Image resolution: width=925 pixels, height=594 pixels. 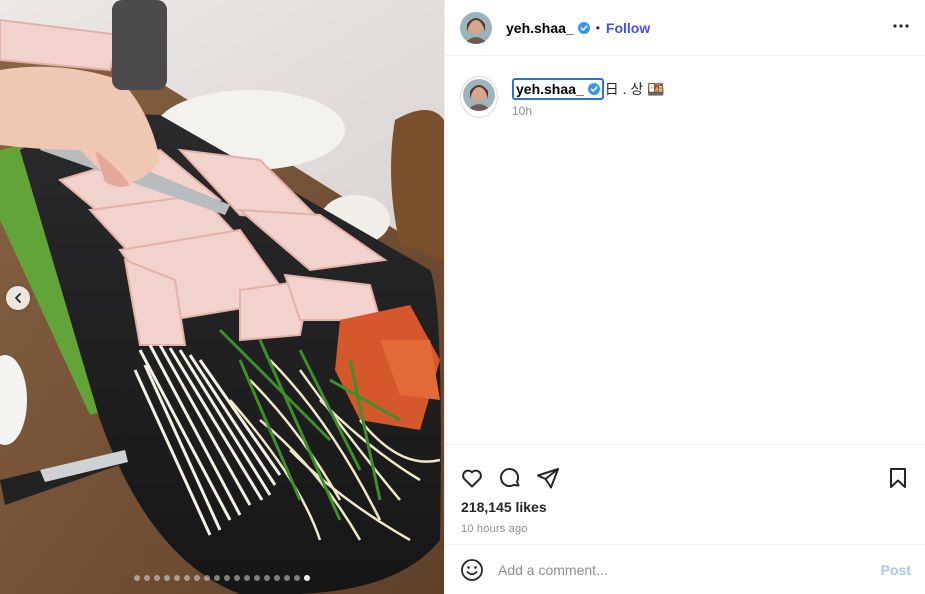 What do you see at coordinates (540, 28) in the screenshot?
I see `header-username: yeh.shaa_` at bounding box center [540, 28].